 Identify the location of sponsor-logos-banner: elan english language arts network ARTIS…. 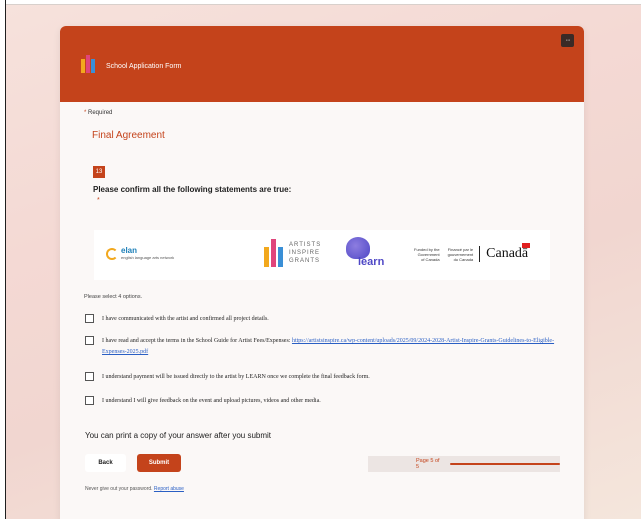
(322, 255).